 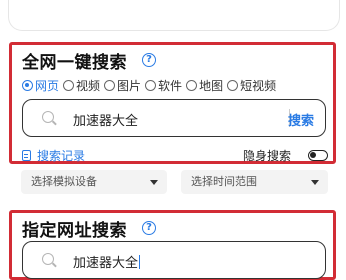 I want to click on search-history-link: 搜索记录, so click(x=53, y=155).